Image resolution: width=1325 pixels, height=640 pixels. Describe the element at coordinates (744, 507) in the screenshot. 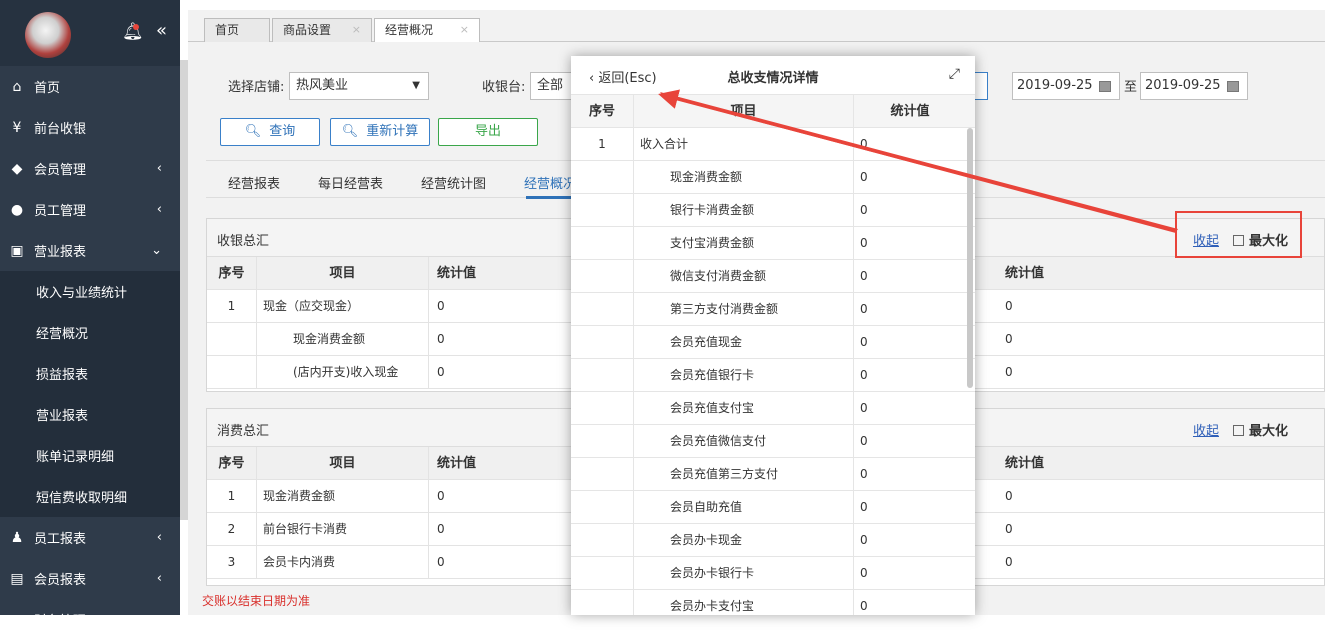

I see `table-cell: 会员自助充值` at that location.